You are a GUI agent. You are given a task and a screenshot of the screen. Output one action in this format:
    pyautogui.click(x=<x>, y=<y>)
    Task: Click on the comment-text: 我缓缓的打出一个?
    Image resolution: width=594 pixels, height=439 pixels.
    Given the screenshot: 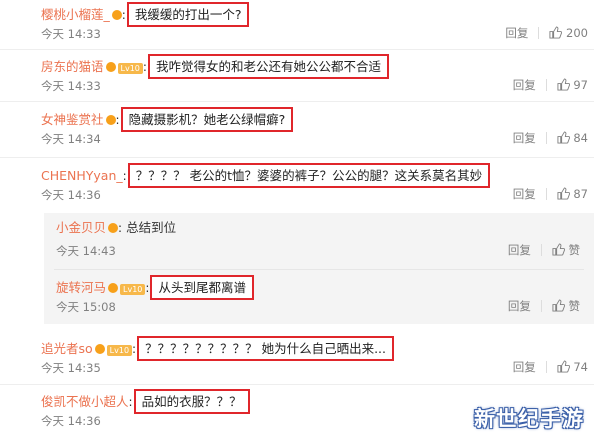 What is the action you would take?
    pyautogui.click(x=188, y=14)
    